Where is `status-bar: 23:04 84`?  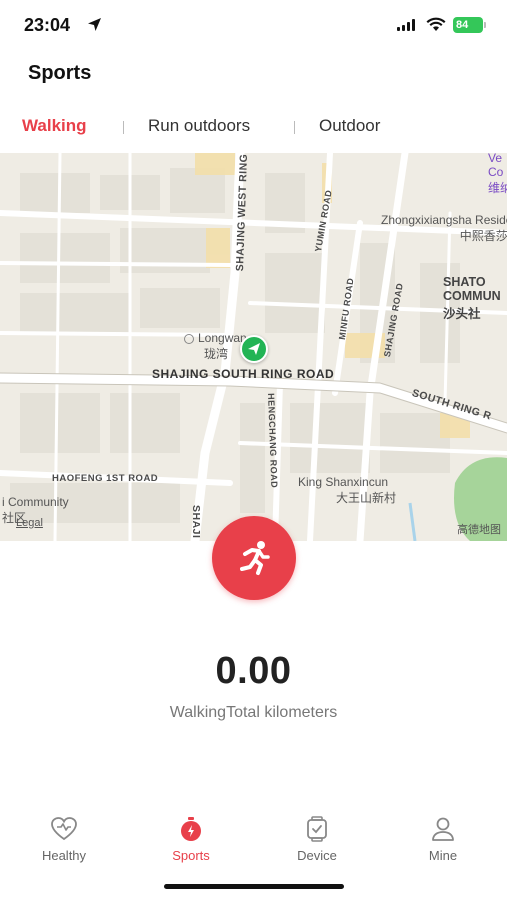 status-bar: 23:04 84 is located at coordinates (253, 25).